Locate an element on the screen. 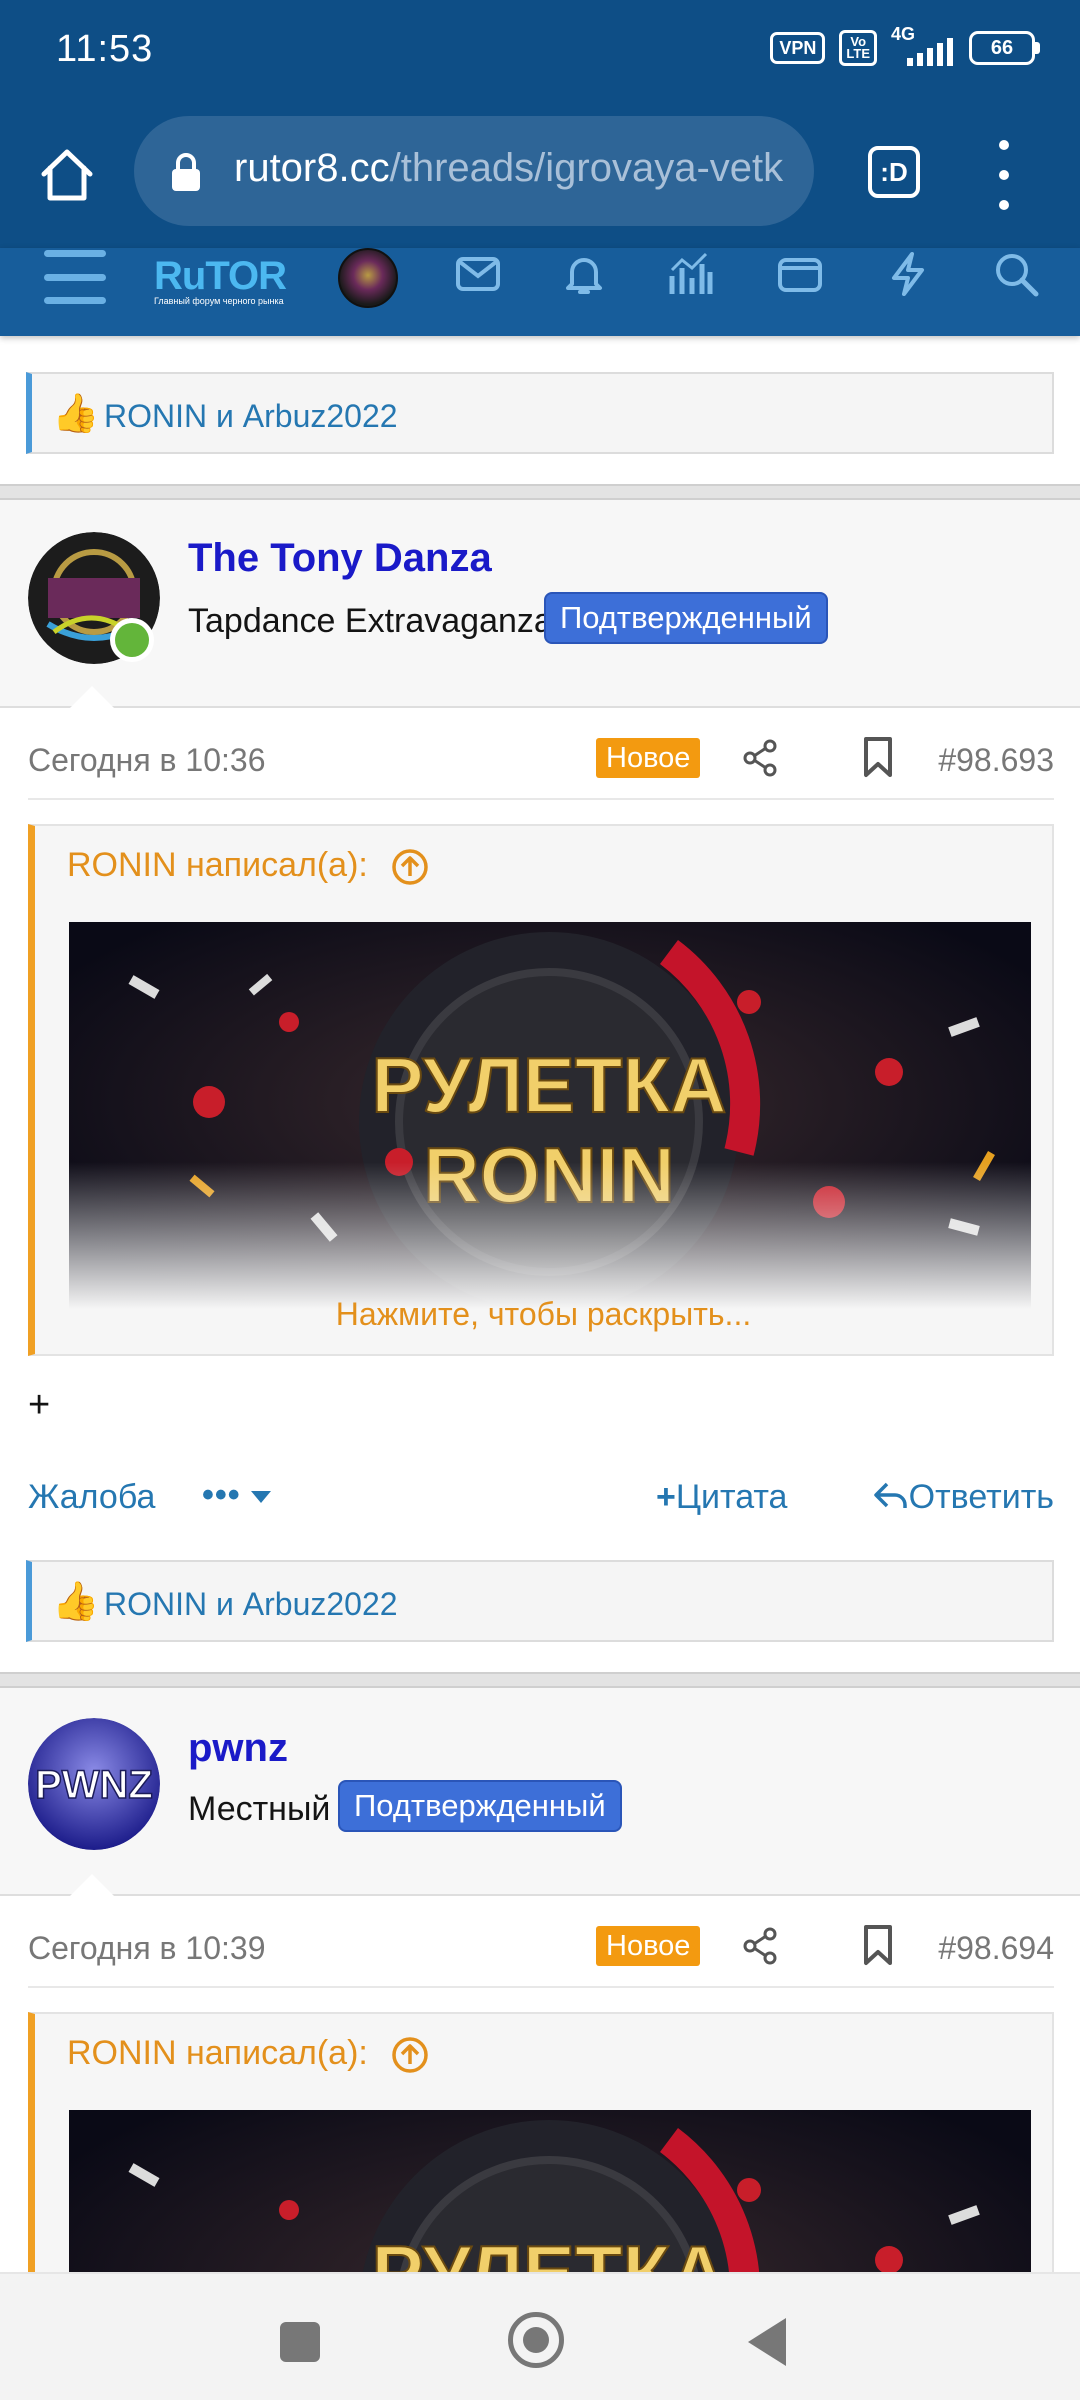  more-options-button: ••• is located at coordinates (237, 1495).